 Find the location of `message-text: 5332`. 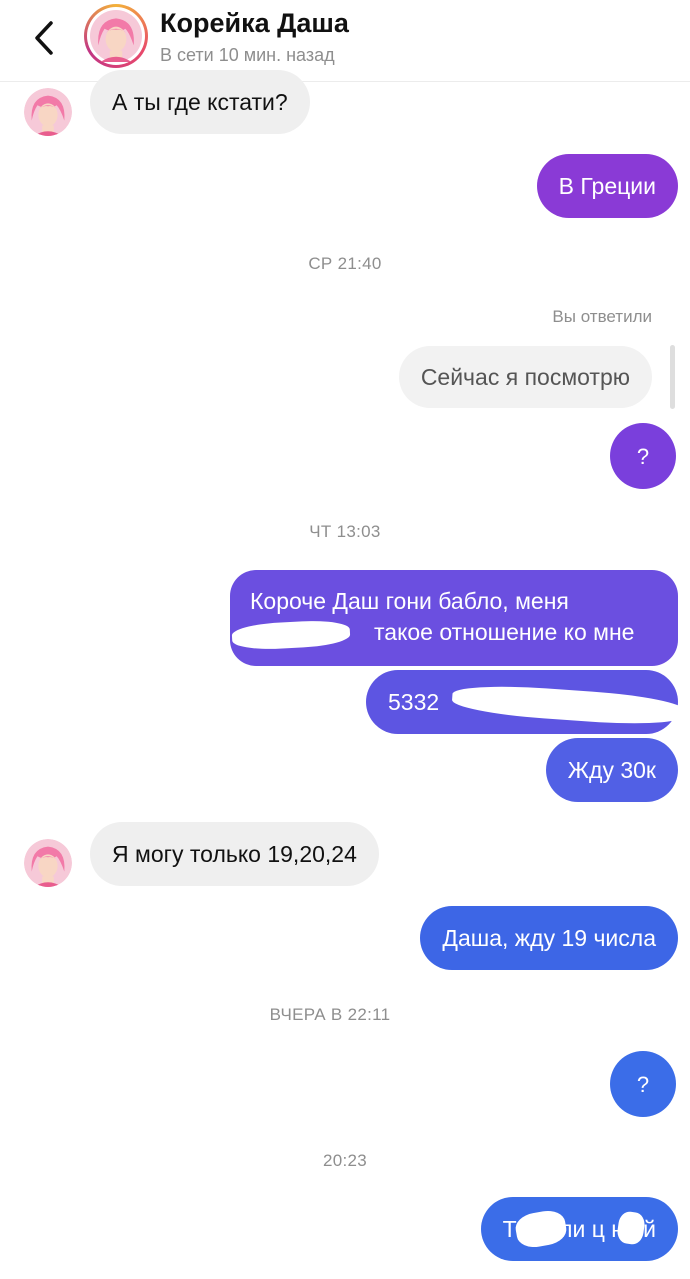

message-text: 5332 is located at coordinates (414, 701).